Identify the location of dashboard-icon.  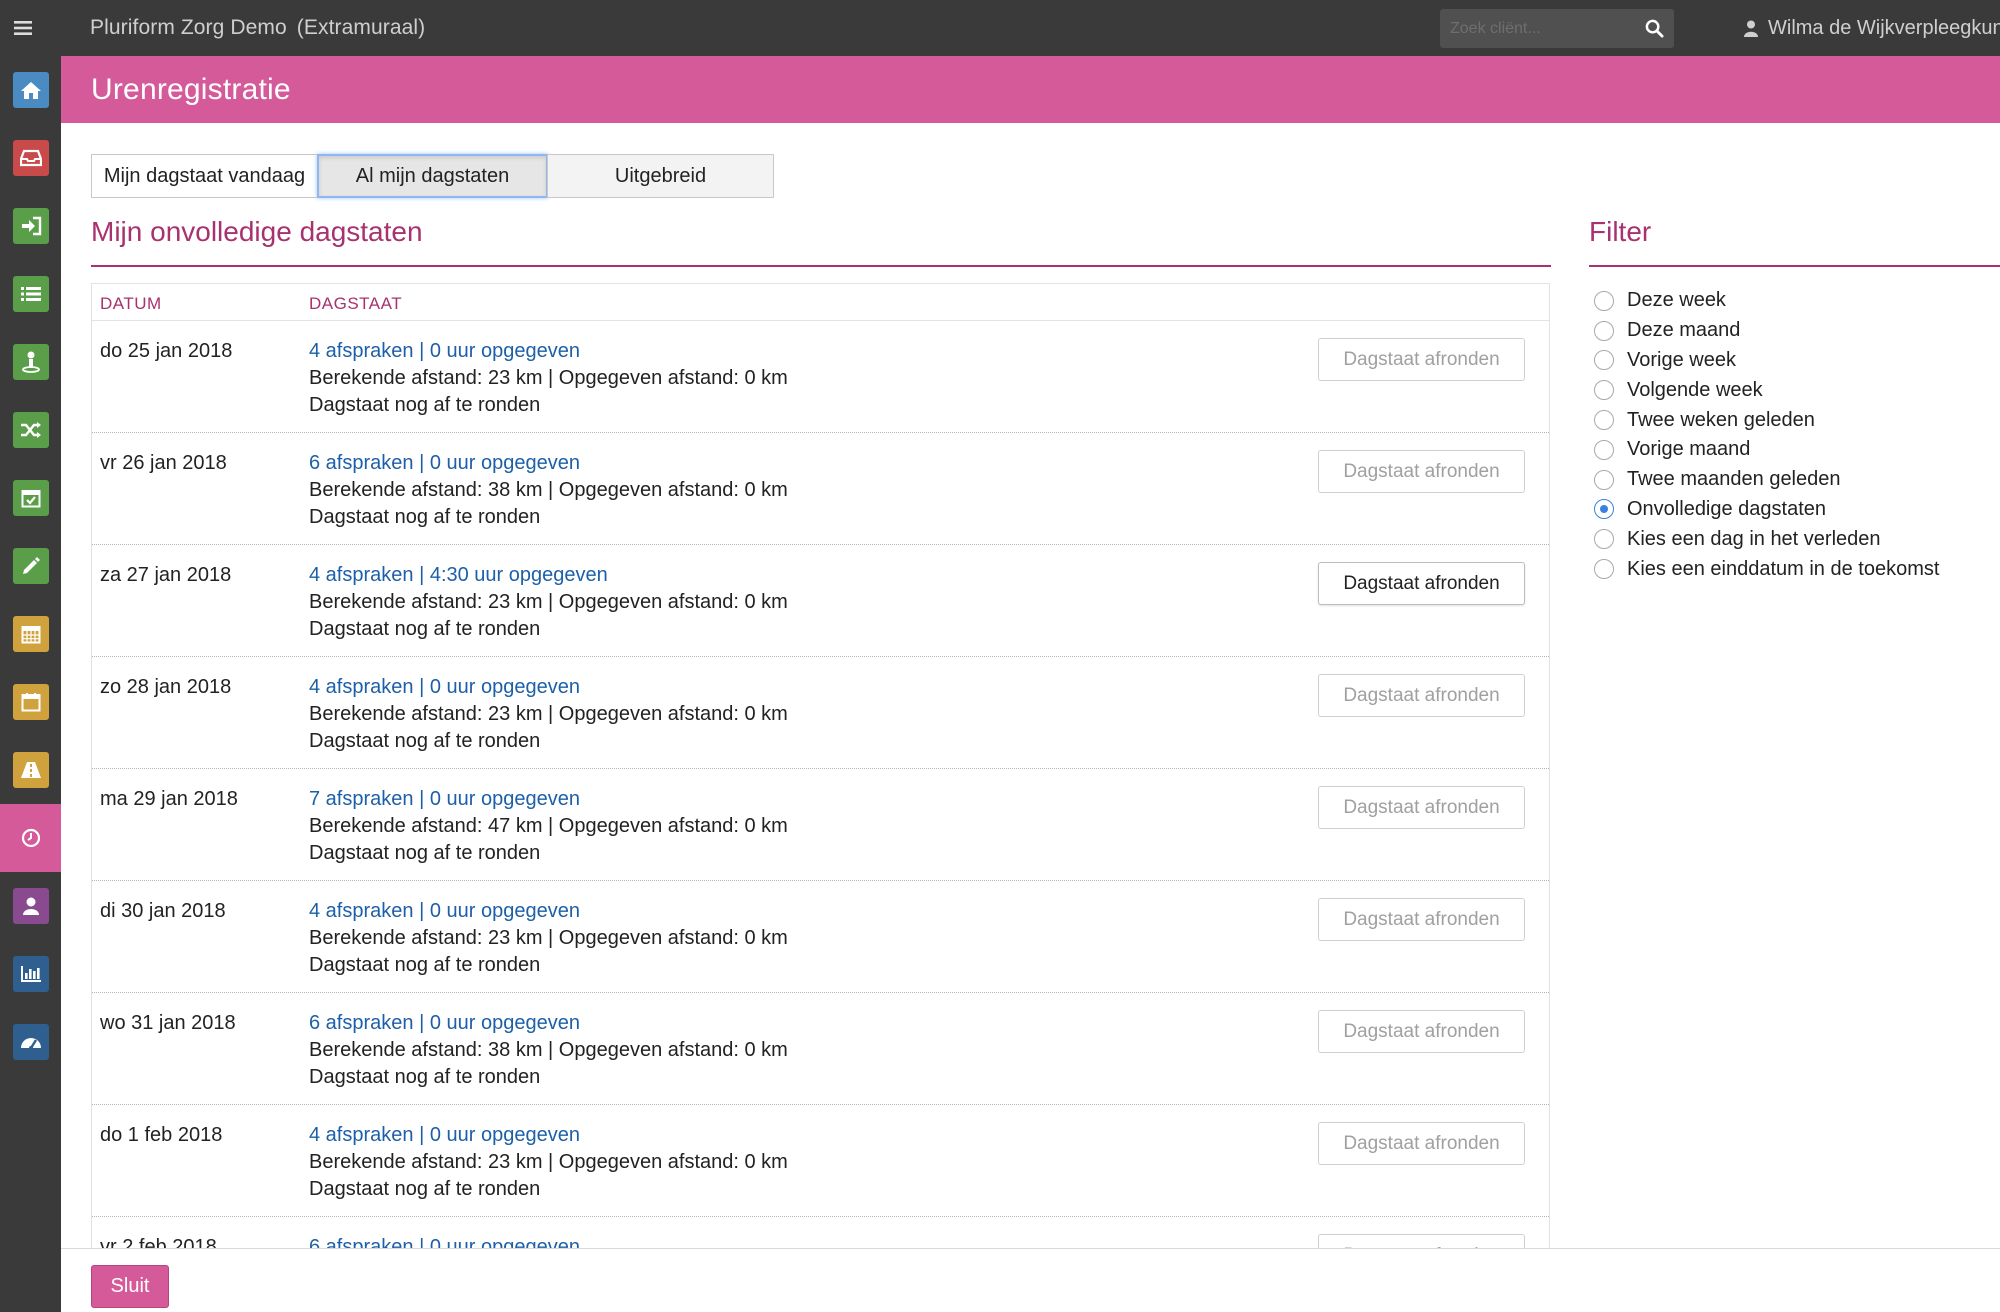
(30, 1042).